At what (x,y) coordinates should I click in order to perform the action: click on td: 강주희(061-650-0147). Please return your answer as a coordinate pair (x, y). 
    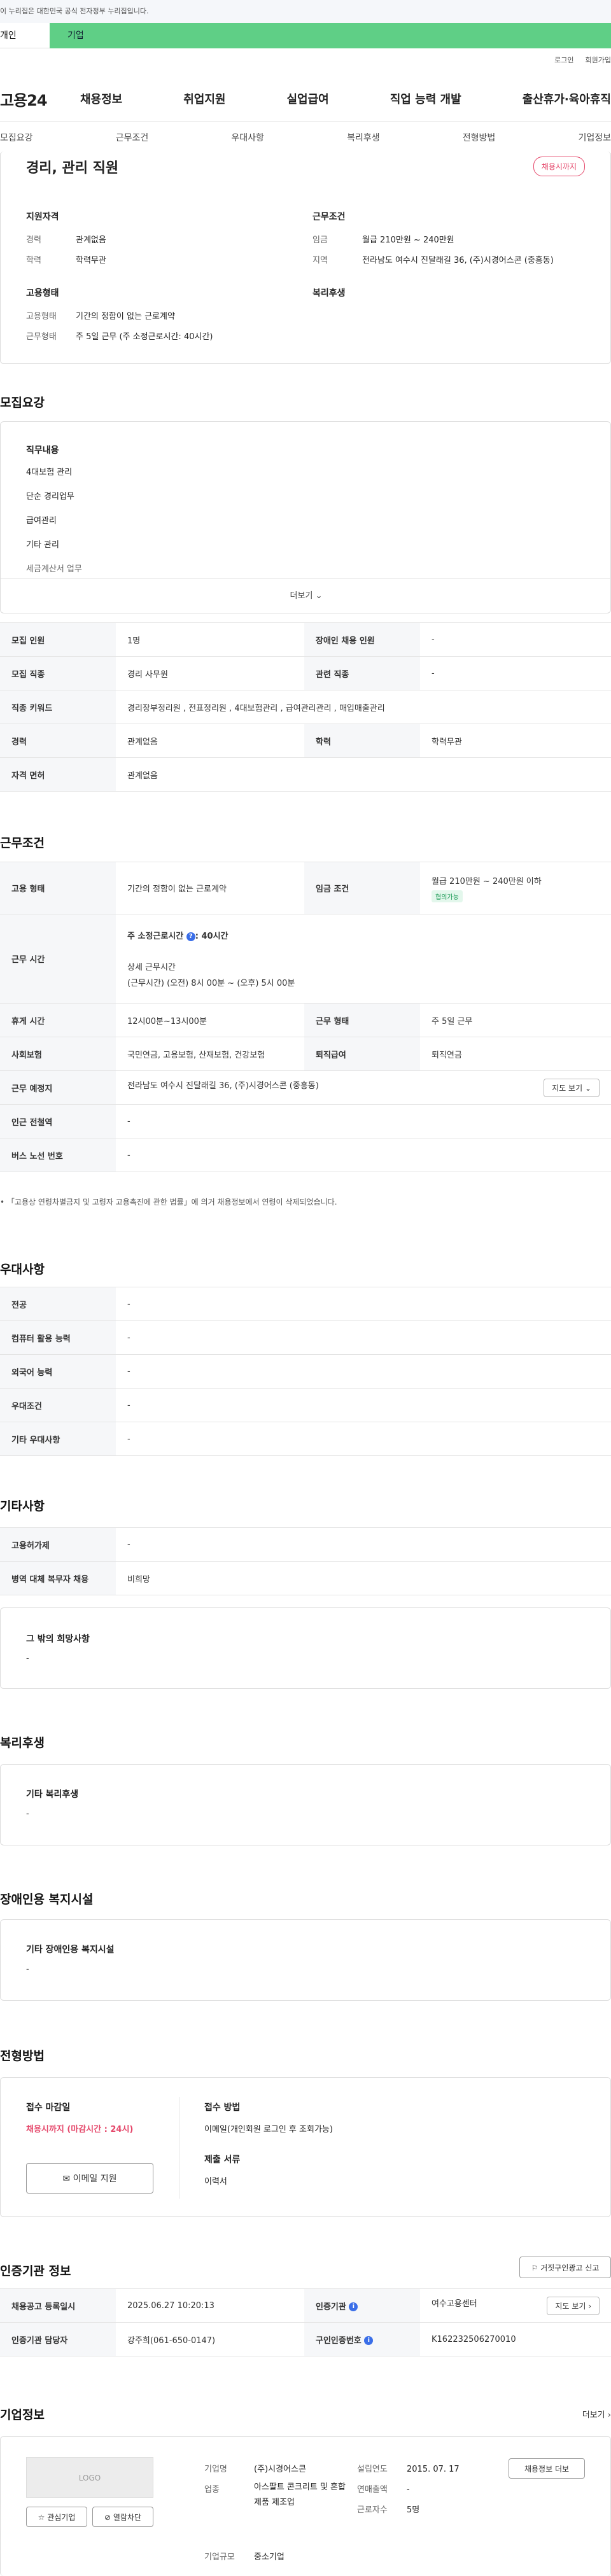
    Looking at the image, I should click on (210, 2339).